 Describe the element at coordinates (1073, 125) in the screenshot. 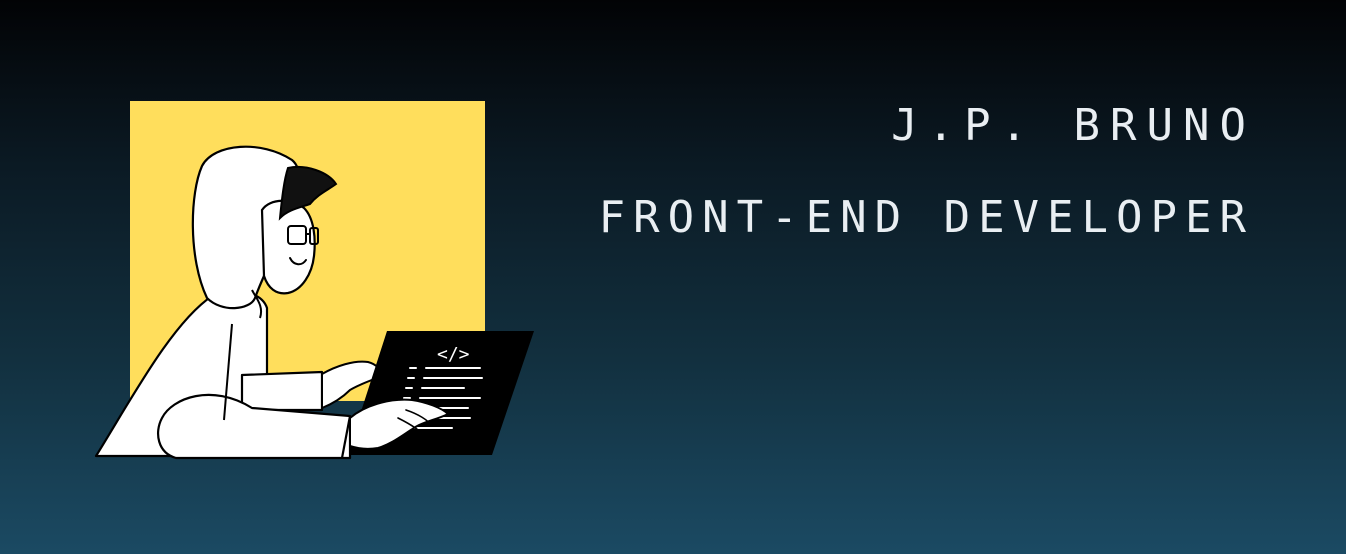

I see `developer-name: J.P. BRUNO` at that location.